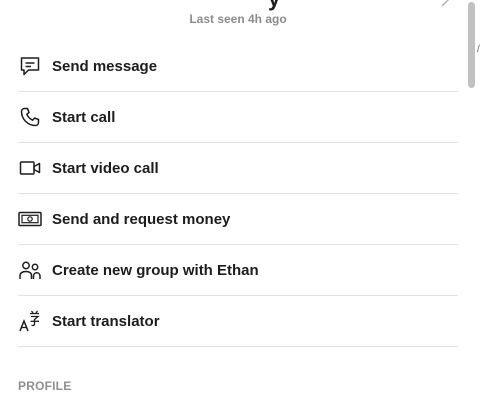 The width and height of the screenshot is (483, 407). I want to click on action-start-call: Start call, so click(238, 117).